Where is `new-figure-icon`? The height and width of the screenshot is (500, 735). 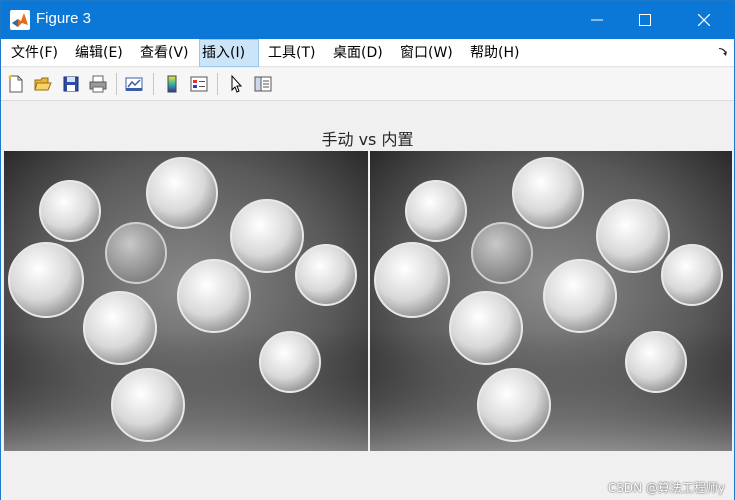 new-figure-icon is located at coordinates (15, 84).